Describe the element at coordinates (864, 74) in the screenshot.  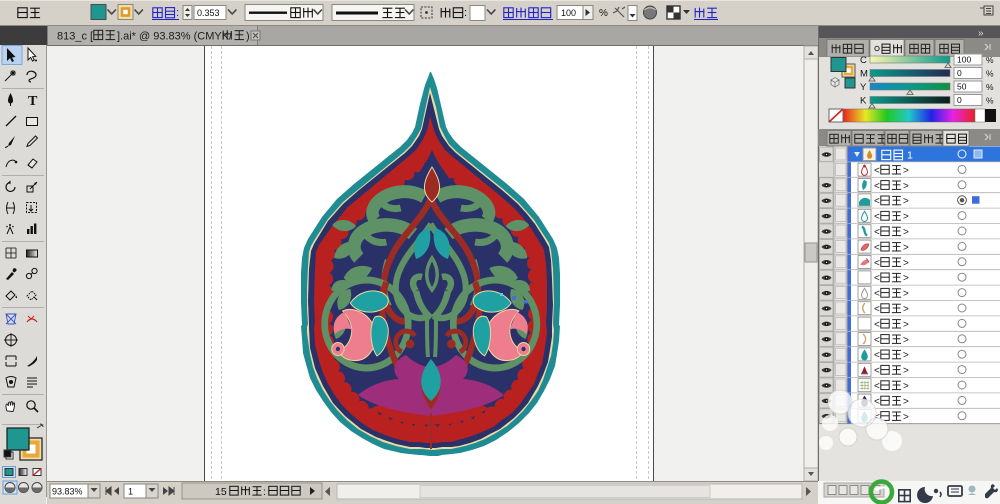
I see `svg-text: M` at that location.